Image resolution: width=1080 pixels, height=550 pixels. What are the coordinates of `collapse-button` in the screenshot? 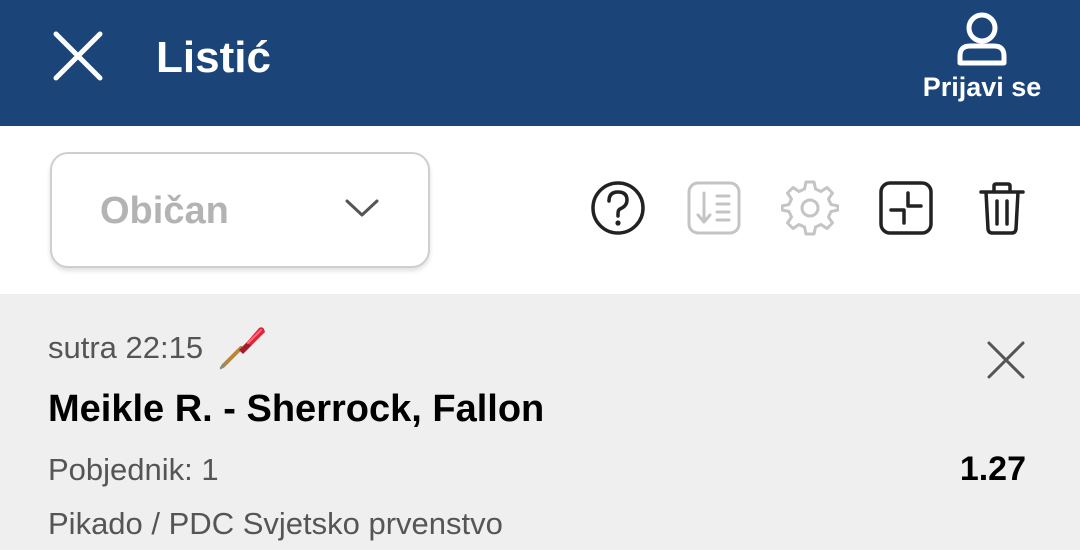 It's located at (906, 208).